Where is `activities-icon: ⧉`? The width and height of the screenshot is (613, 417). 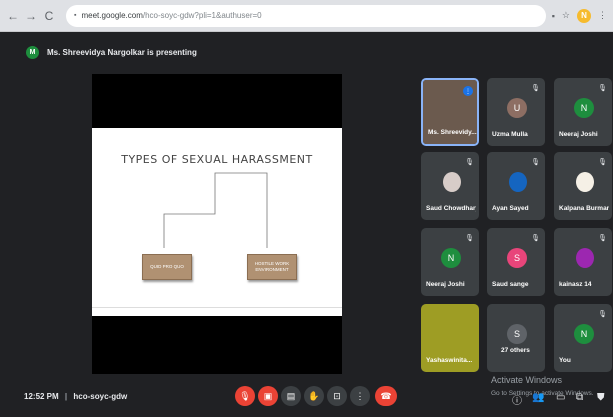 activities-icon: ⧉ is located at coordinates (579, 397).